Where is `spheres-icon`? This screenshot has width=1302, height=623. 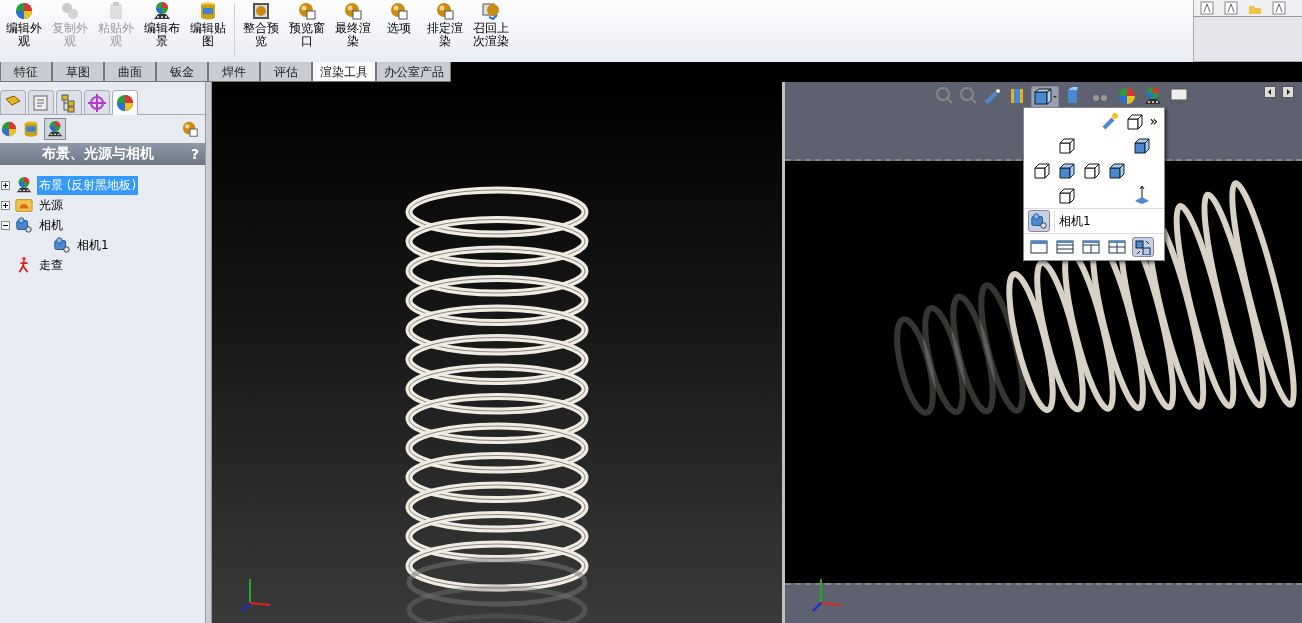 spheres-icon is located at coordinates (70, 11).